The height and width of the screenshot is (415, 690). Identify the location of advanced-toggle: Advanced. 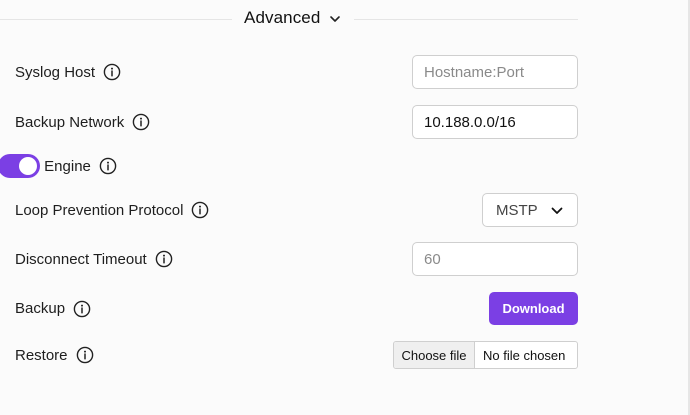
(293, 18).